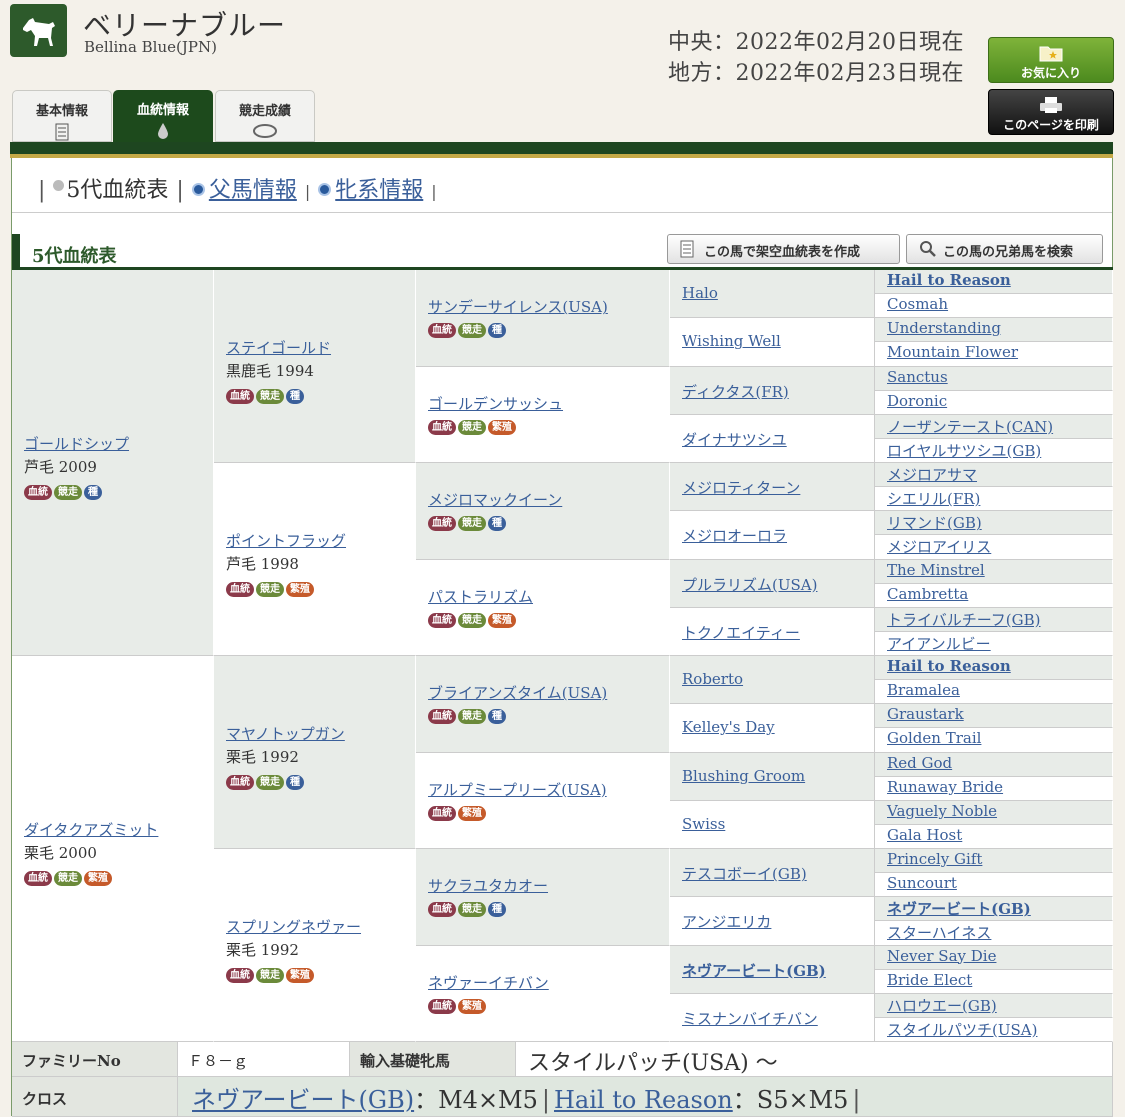 The width and height of the screenshot is (1125, 1117). What do you see at coordinates (518, 307) in the screenshot?
I see `horse-name-link: サンデーサイレンス(USA)` at bounding box center [518, 307].